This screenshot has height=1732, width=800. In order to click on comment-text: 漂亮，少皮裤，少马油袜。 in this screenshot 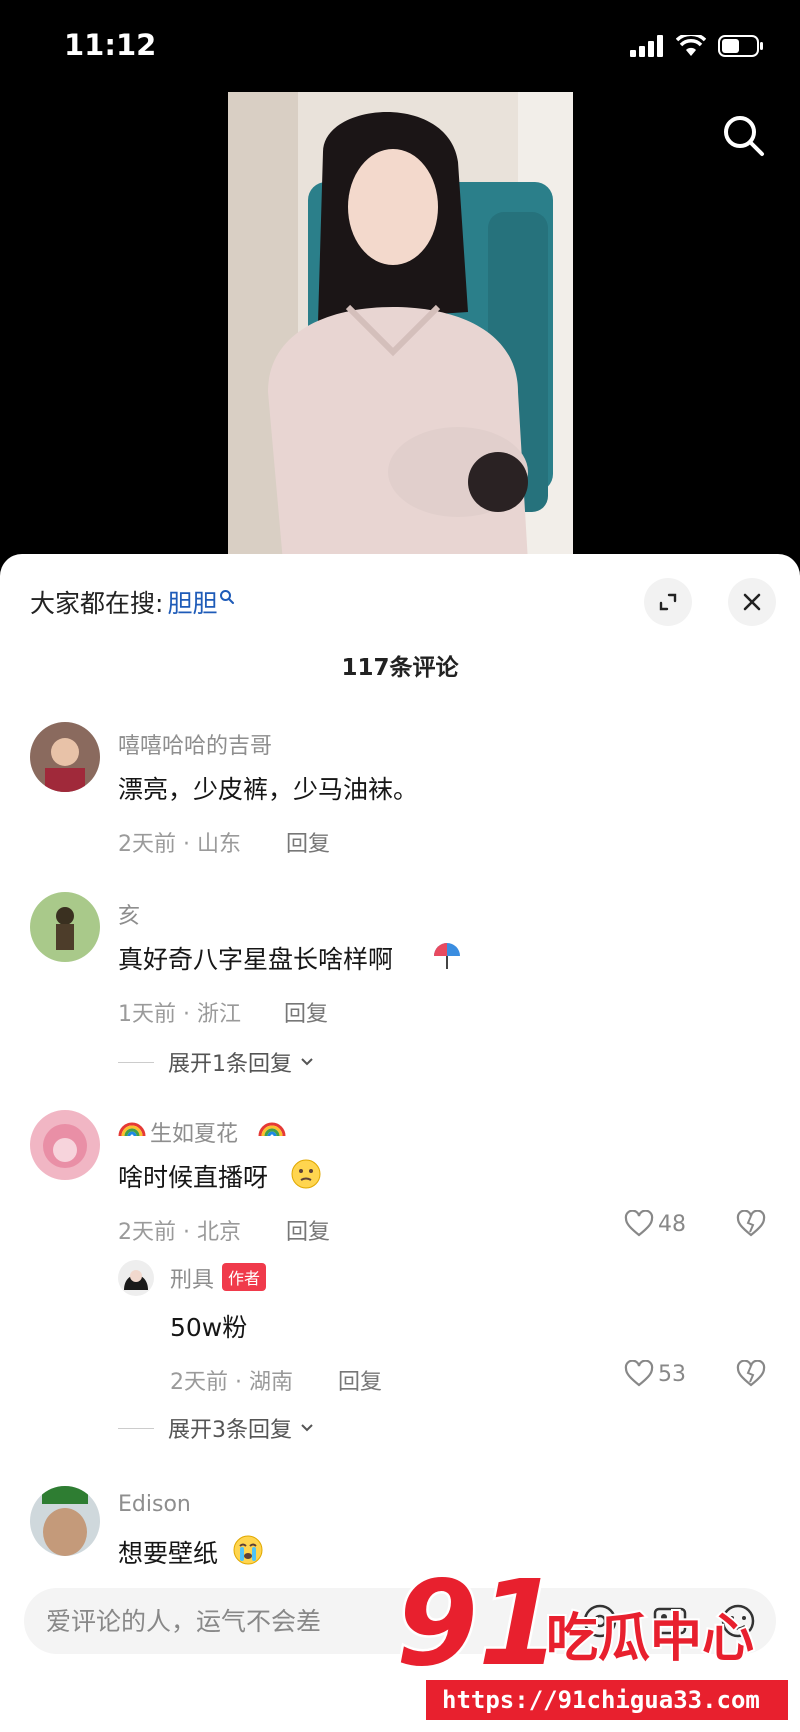, I will do `click(268, 789)`.